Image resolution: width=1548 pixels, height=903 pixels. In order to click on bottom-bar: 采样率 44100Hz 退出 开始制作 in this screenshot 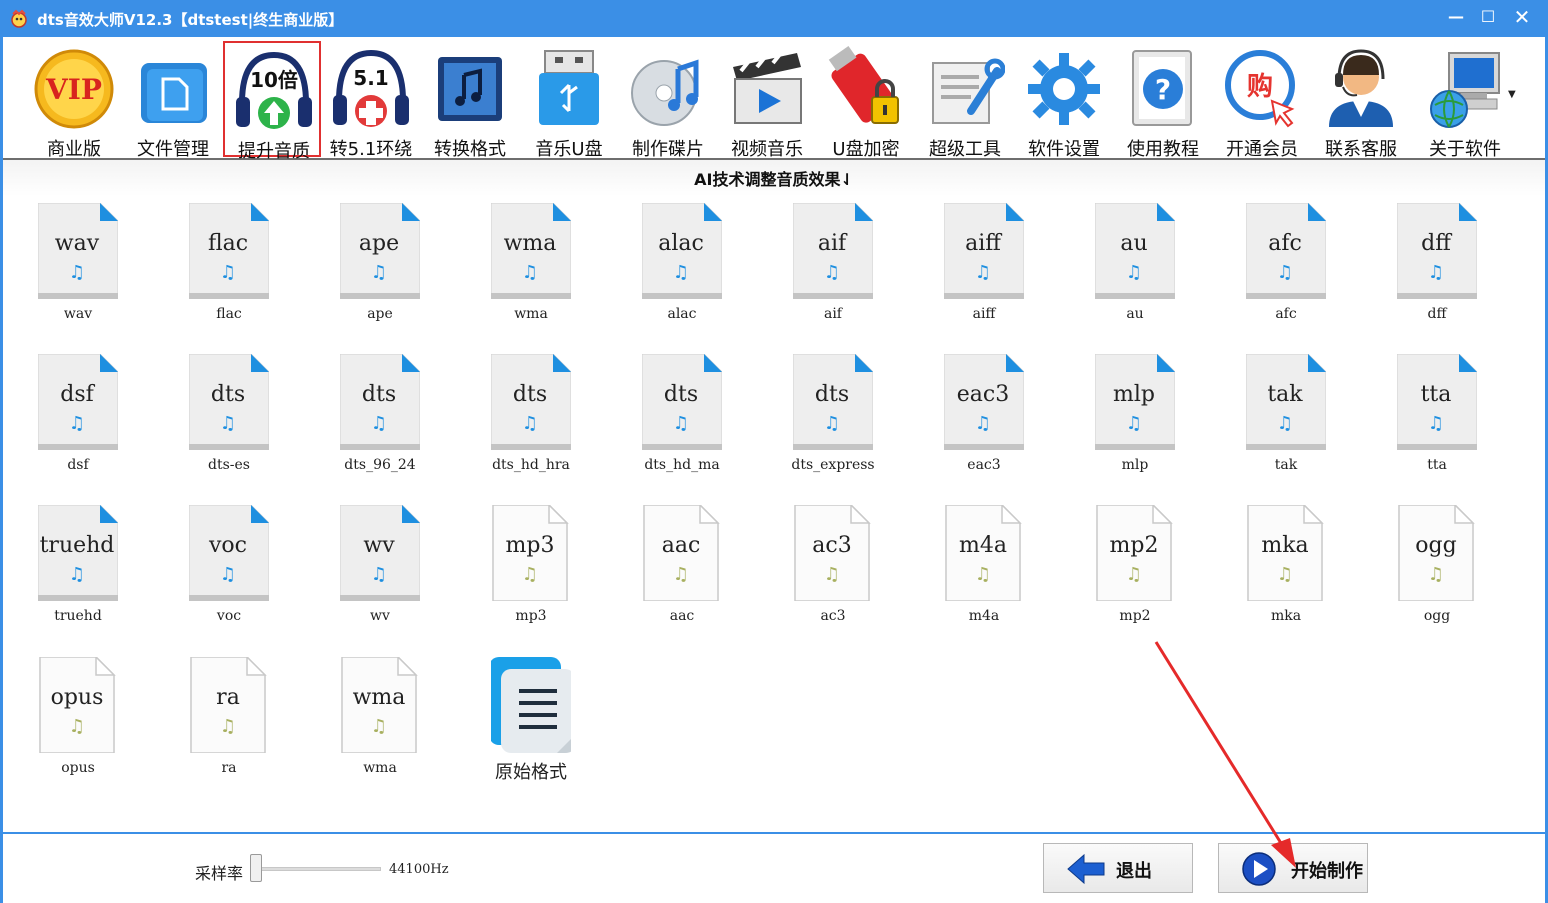, I will do `click(774, 867)`.